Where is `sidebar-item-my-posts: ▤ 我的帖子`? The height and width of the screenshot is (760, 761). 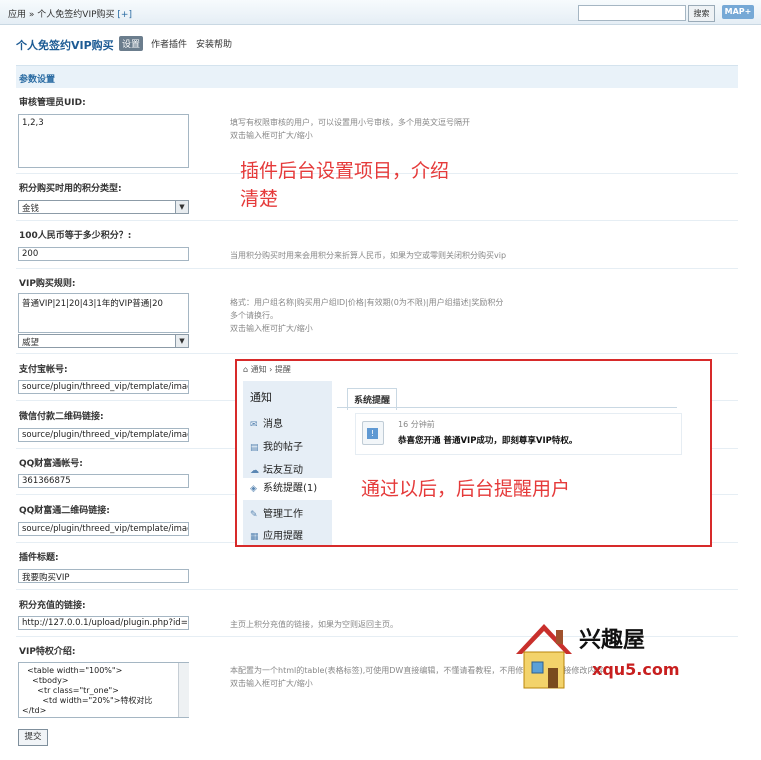
sidebar-item-my-posts: ▤ 我的帖子 is located at coordinates (276, 445).